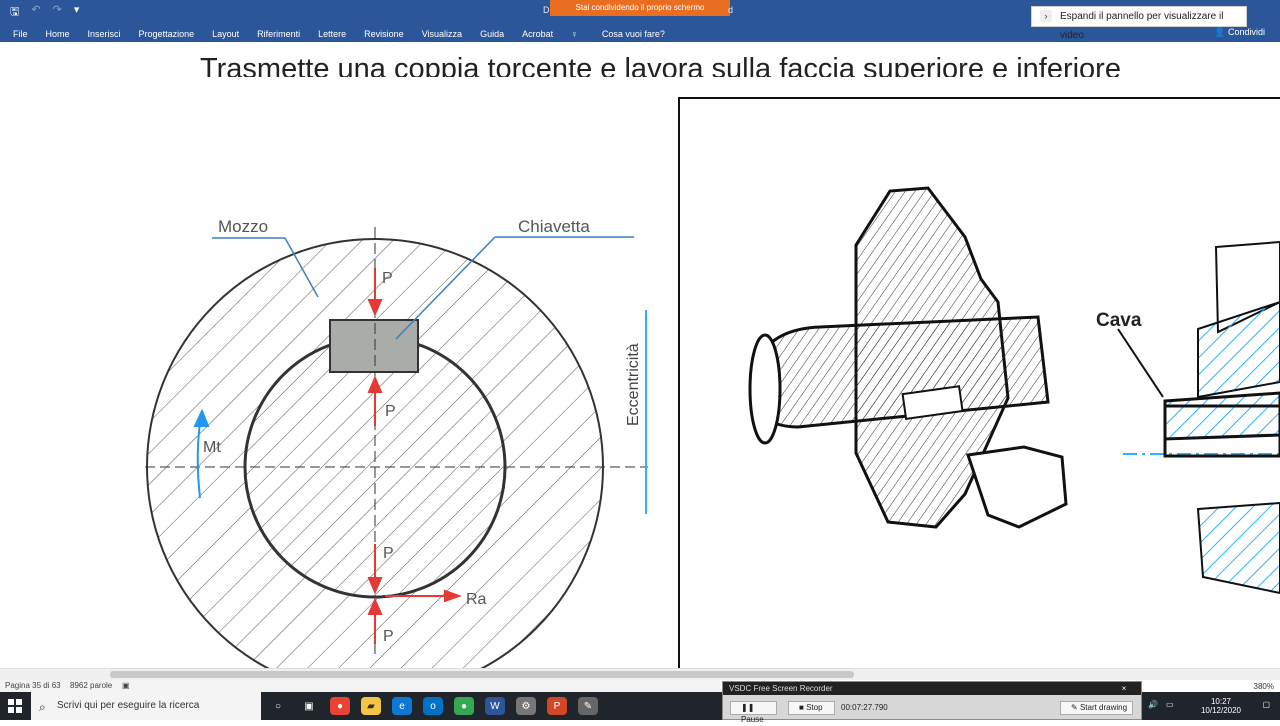 This screenshot has height=726, width=1280. I want to click on reaction-label: Ra, so click(476, 599).